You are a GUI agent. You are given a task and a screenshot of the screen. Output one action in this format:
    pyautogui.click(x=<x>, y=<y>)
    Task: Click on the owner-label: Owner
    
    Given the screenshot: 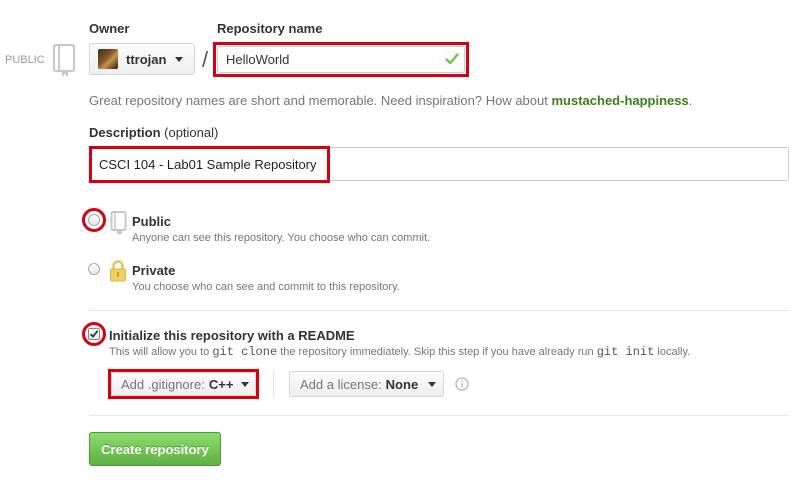 What is the action you would take?
    pyautogui.click(x=109, y=28)
    